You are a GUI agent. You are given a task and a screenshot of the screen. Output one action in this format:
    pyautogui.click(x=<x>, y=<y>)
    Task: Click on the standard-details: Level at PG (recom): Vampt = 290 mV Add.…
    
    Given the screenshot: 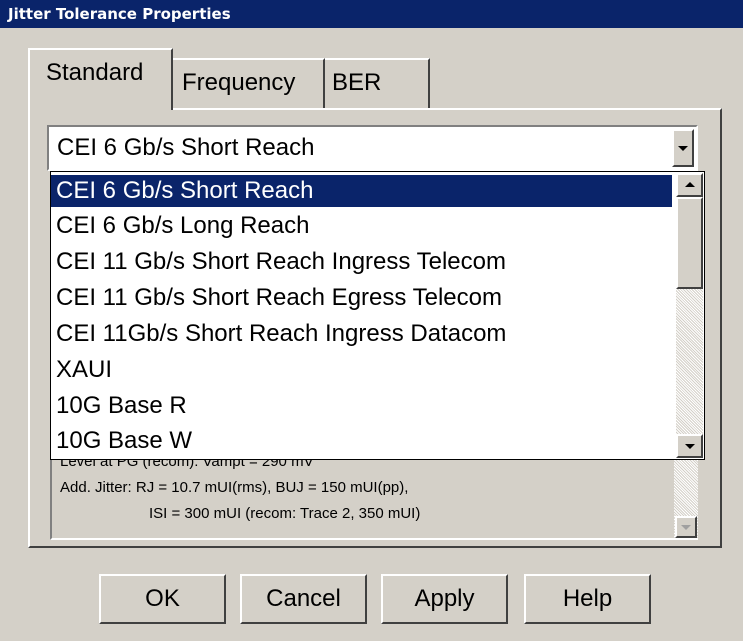 What is the action you would take?
    pyautogui.click(x=374, y=496)
    